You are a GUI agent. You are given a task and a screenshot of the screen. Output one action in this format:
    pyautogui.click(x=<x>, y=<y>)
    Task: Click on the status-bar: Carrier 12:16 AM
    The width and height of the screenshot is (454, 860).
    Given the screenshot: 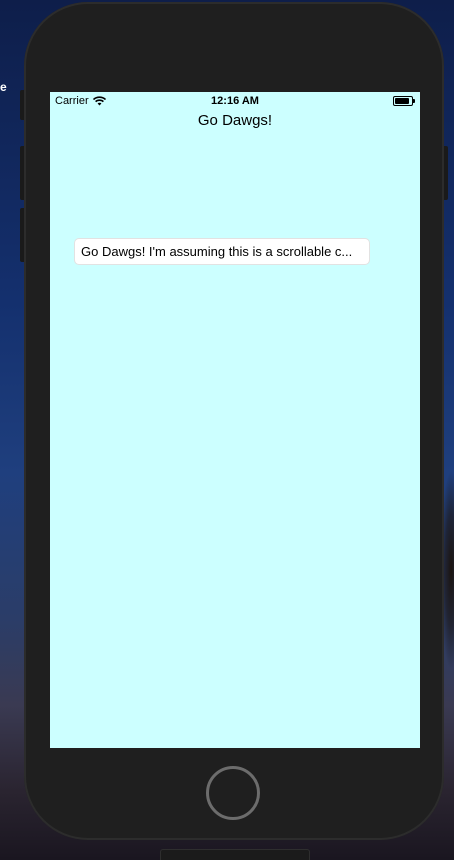 What is the action you would take?
    pyautogui.click(x=235, y=101)
    